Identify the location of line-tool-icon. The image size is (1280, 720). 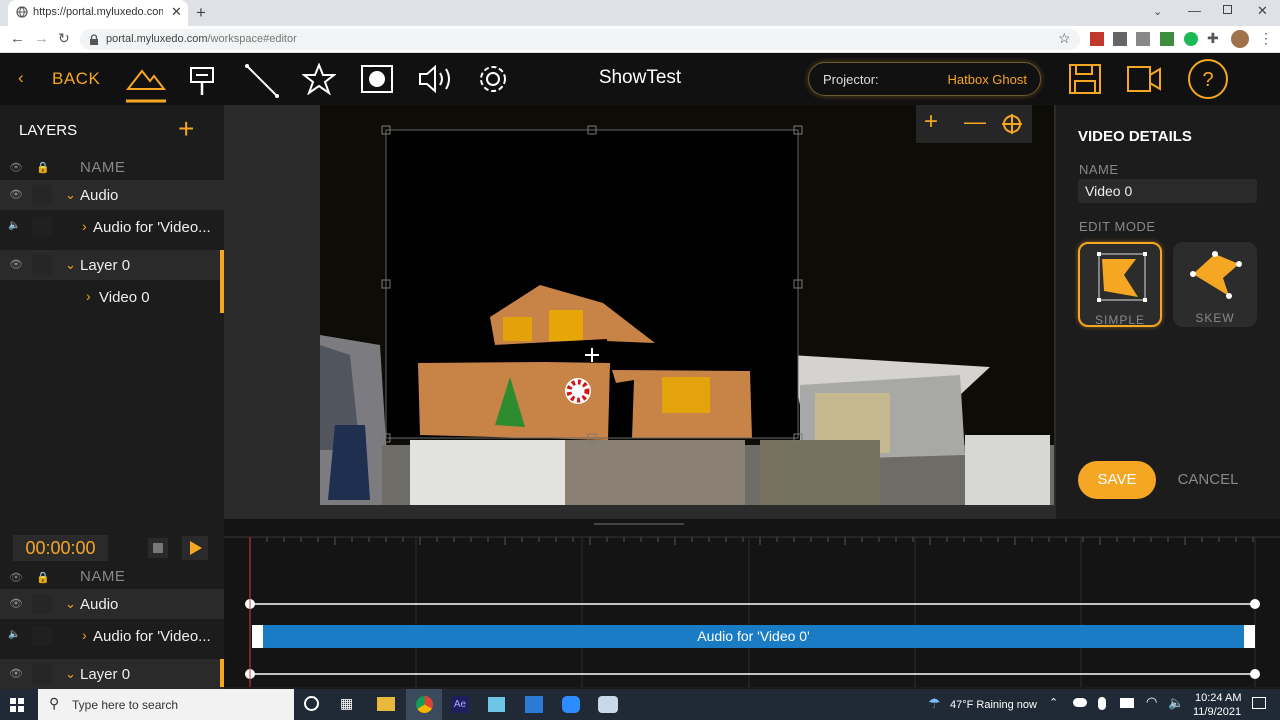
(262, 81).